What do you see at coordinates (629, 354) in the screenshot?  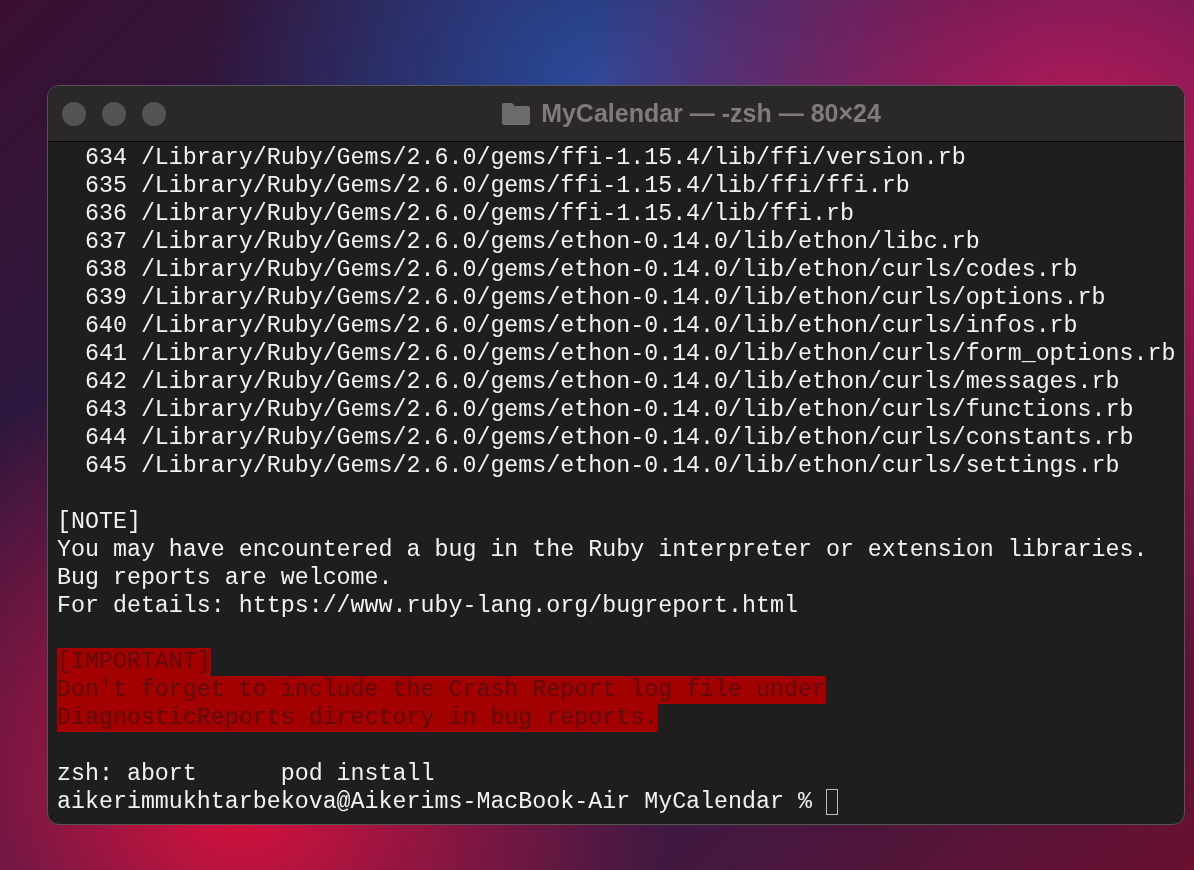 I see `output-line: 641 /Library/Ruby/Gems/2.6.0/gems/ethon-0.14.0/lib/ethon/curls/form_options.rb` at bounding box center [629, 354].